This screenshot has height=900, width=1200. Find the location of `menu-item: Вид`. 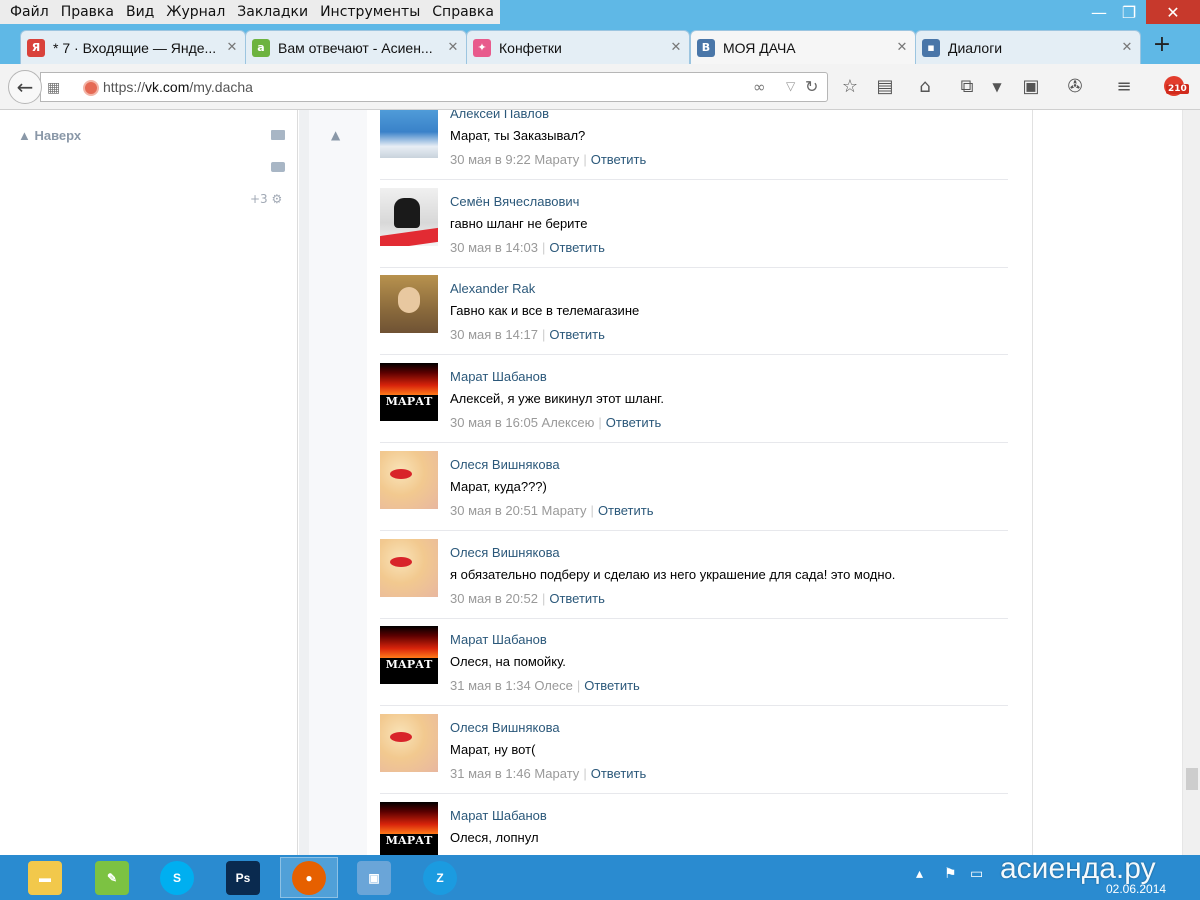

menu-item: Вид is located at coordinates (140, 12).